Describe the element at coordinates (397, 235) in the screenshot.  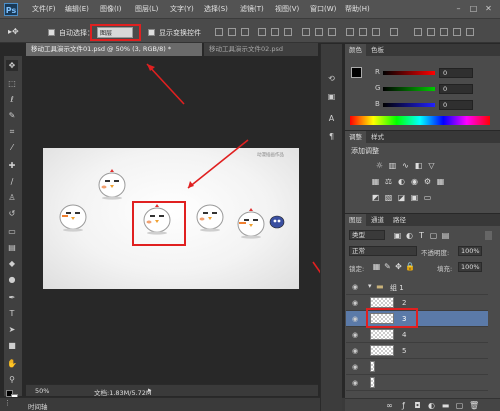
I see `filter-pixel-icon: ▣` at that location.